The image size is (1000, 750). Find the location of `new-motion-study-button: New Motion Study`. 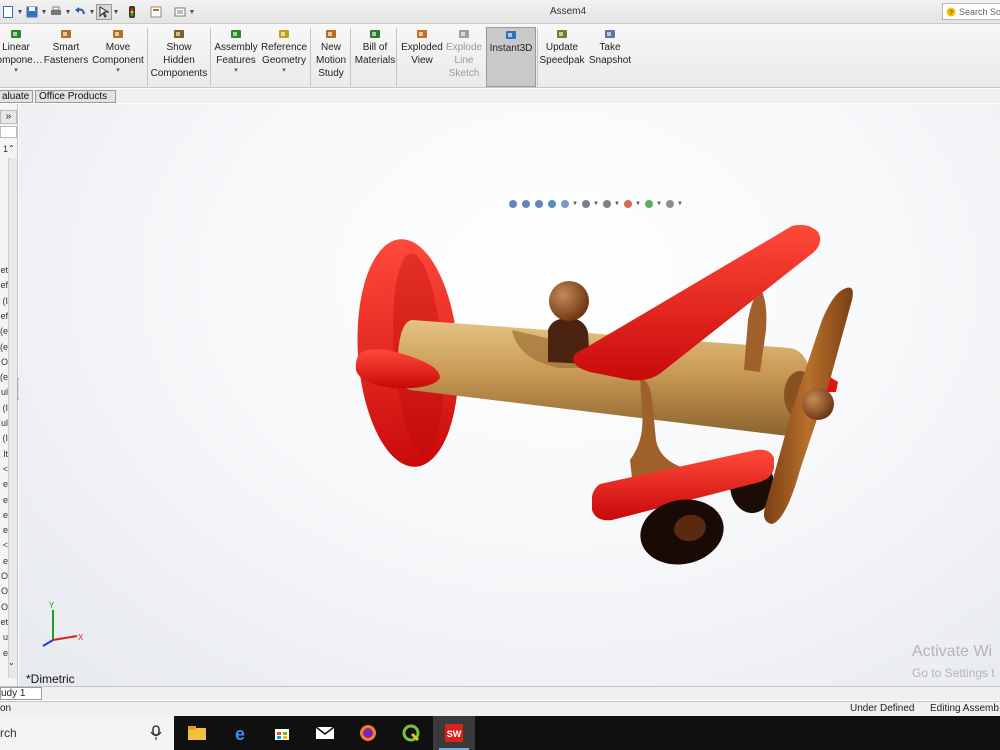

new-motion-study-button: New Motion Study is located at coordinates (331, 57).